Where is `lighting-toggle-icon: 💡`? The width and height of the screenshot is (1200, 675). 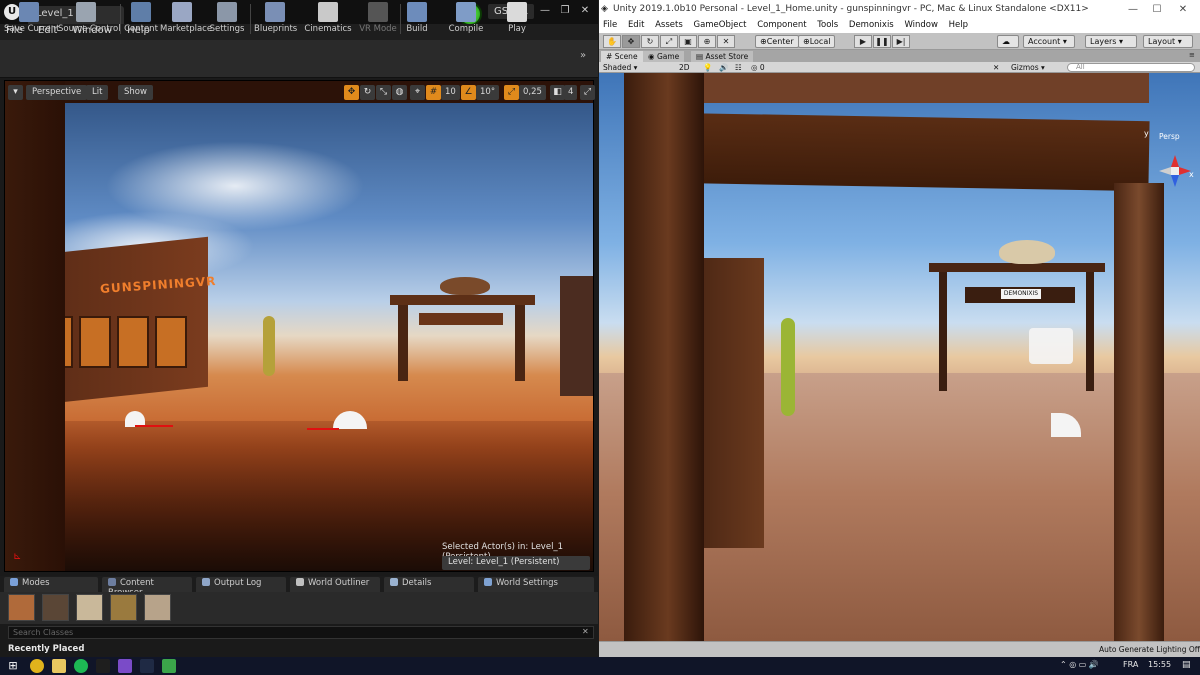 lighting-toggle-icon: 💡 is located at coordinates (707, 67).